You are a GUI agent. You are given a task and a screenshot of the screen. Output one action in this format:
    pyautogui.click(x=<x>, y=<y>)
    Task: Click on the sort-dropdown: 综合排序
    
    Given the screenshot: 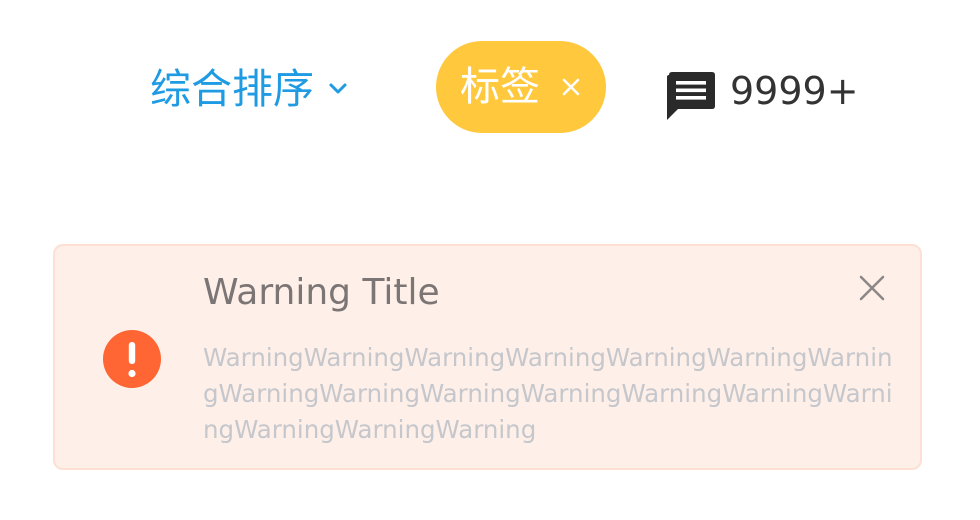 What is the action you would take?
    pyautogui.click(x=249, y=89)
    